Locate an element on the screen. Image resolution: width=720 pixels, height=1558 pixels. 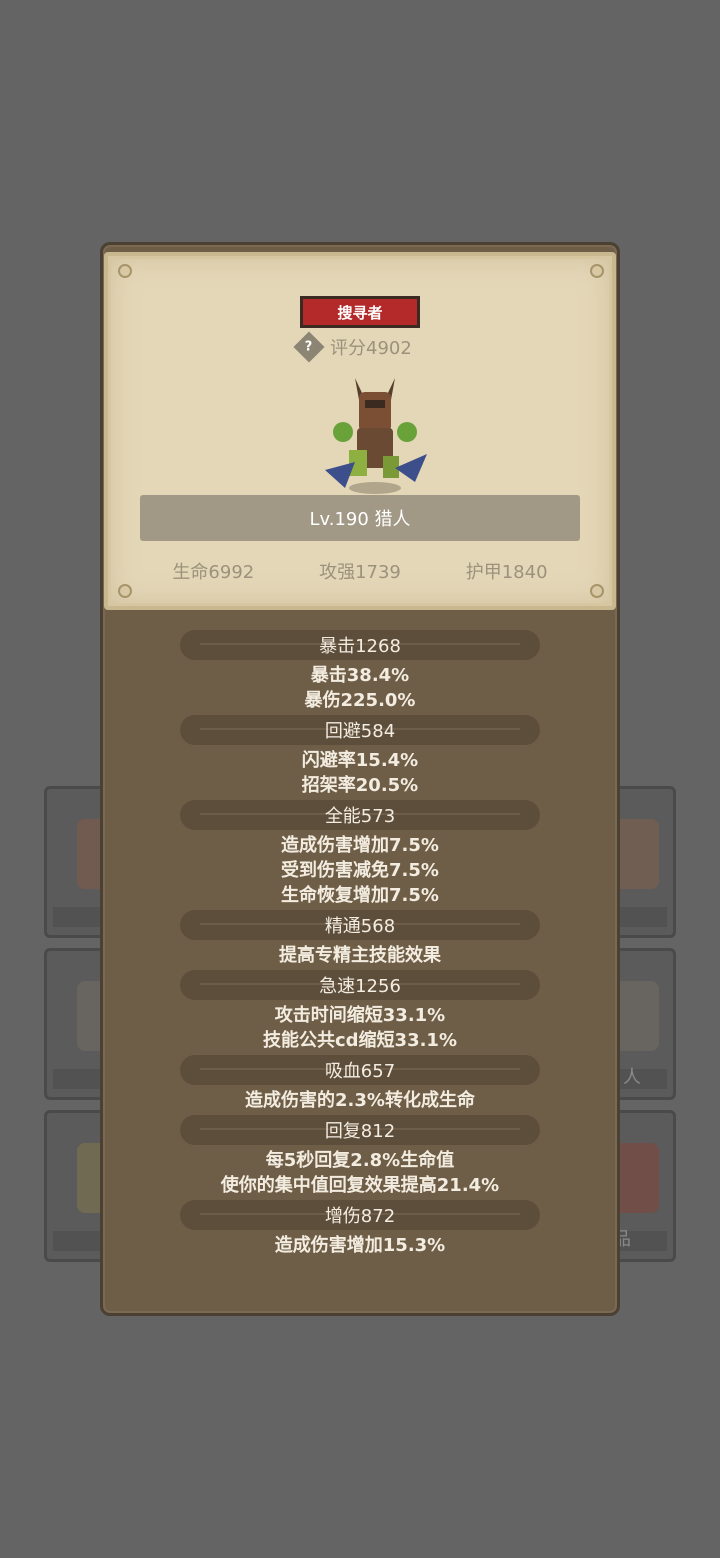
stat-header: 急速1256 is located at coordinates (360, 985).